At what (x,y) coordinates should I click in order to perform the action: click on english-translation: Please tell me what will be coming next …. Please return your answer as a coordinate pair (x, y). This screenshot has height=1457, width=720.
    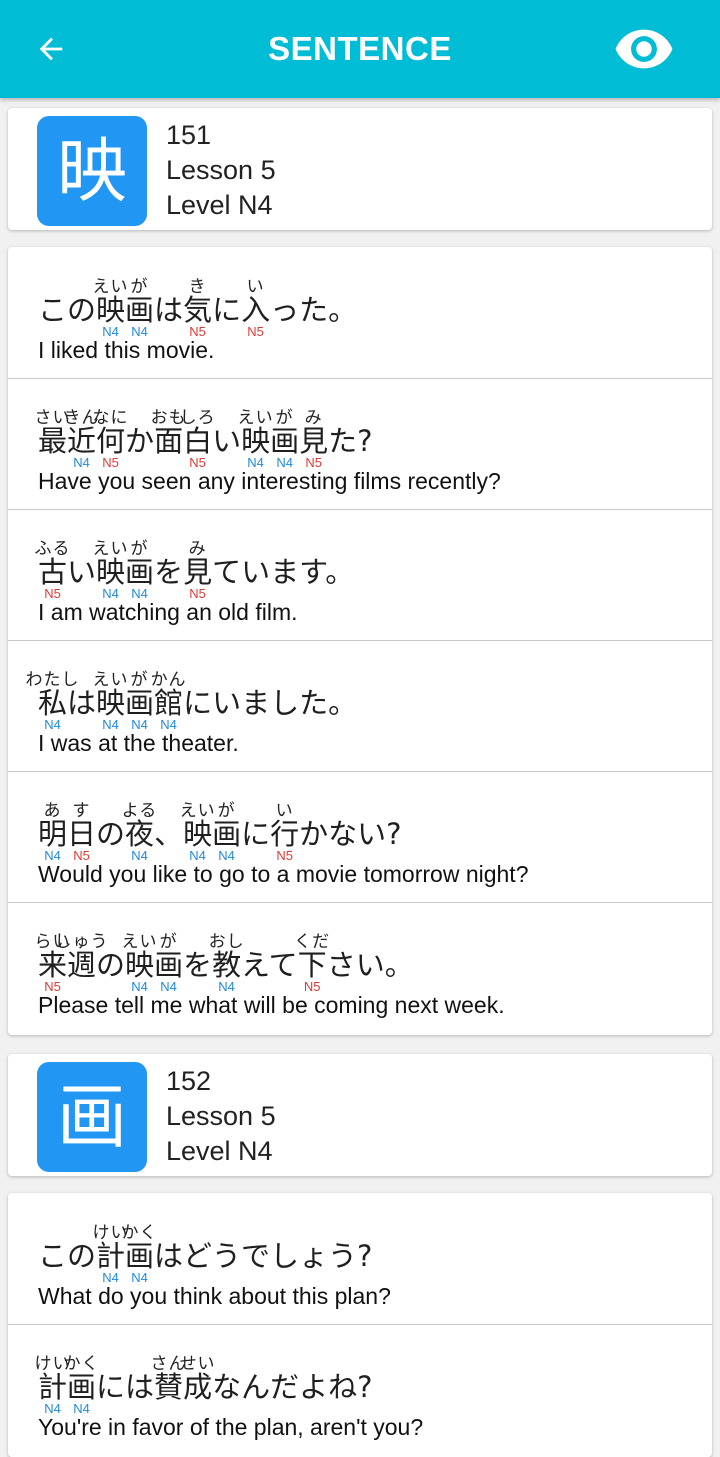
    Looking at the image, I should click on (271, 1005).